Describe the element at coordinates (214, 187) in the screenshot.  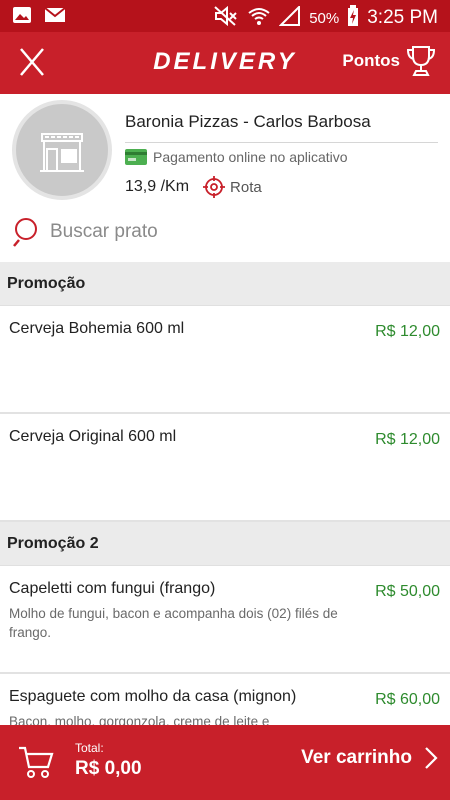
I see `crosshair-icon` at that location.